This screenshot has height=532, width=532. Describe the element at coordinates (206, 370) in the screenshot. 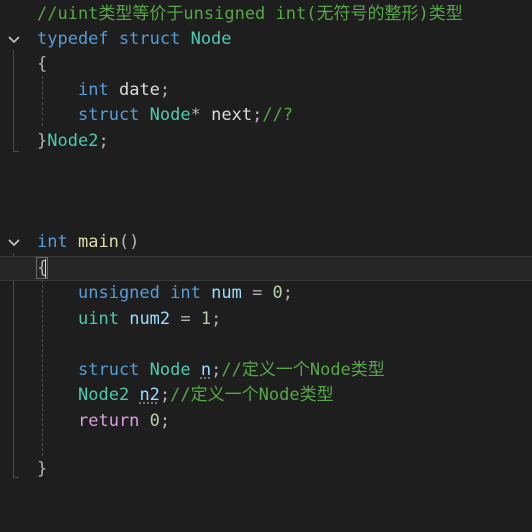

I see `variable-name: n` at that location.